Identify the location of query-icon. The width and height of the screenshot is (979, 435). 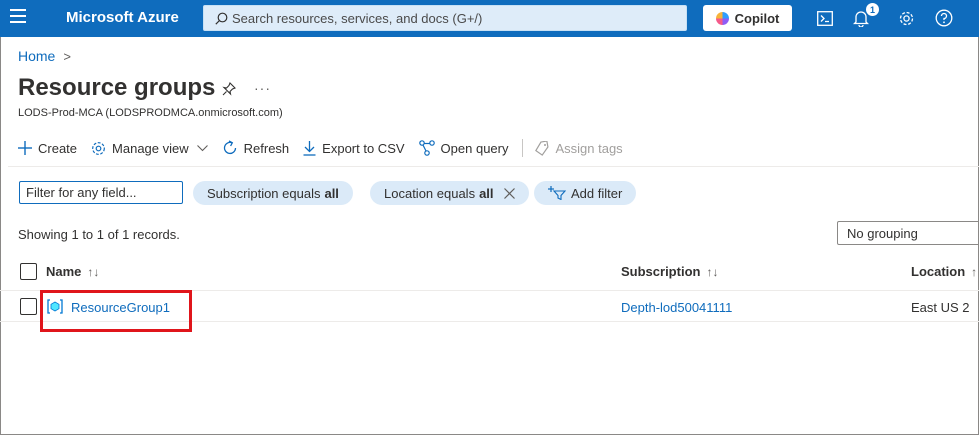
(426, 148).